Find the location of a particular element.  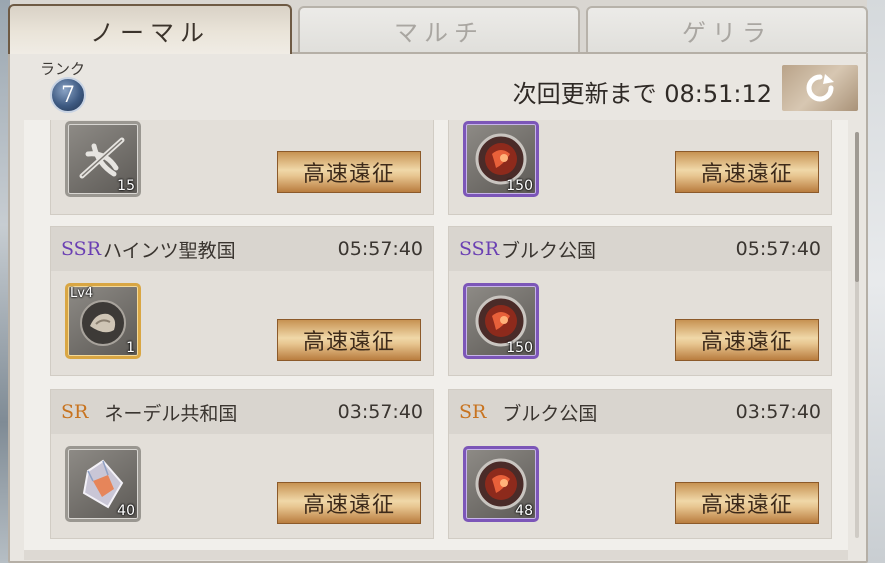

expedition-card: 150 高速遠征 is located at coordinates (640, 167).